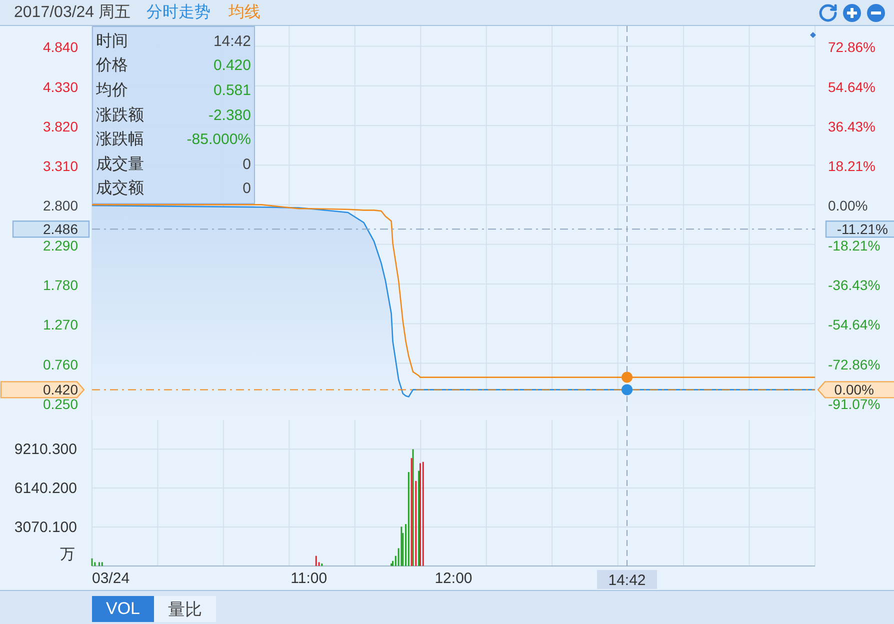 The width and height of the screenshot is (894, 624). What do you see at coordinates (244, 12) in the screenshot?
I see `legend-label: 均线` at bounding box center [244, 12].